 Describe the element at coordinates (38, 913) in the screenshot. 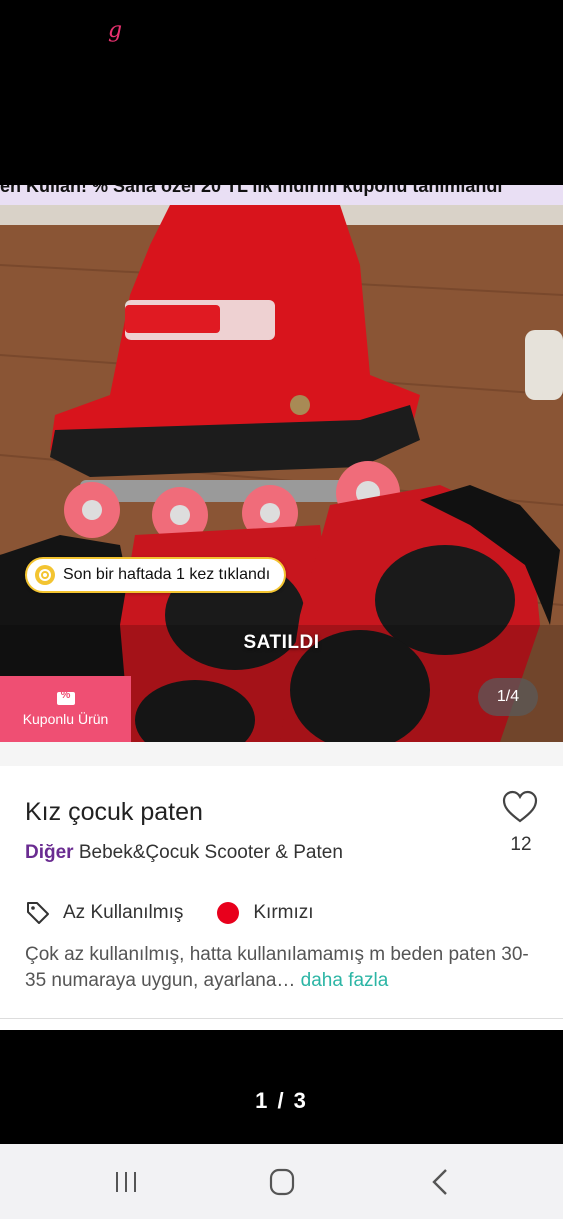

I see `tag-icon` at that location.